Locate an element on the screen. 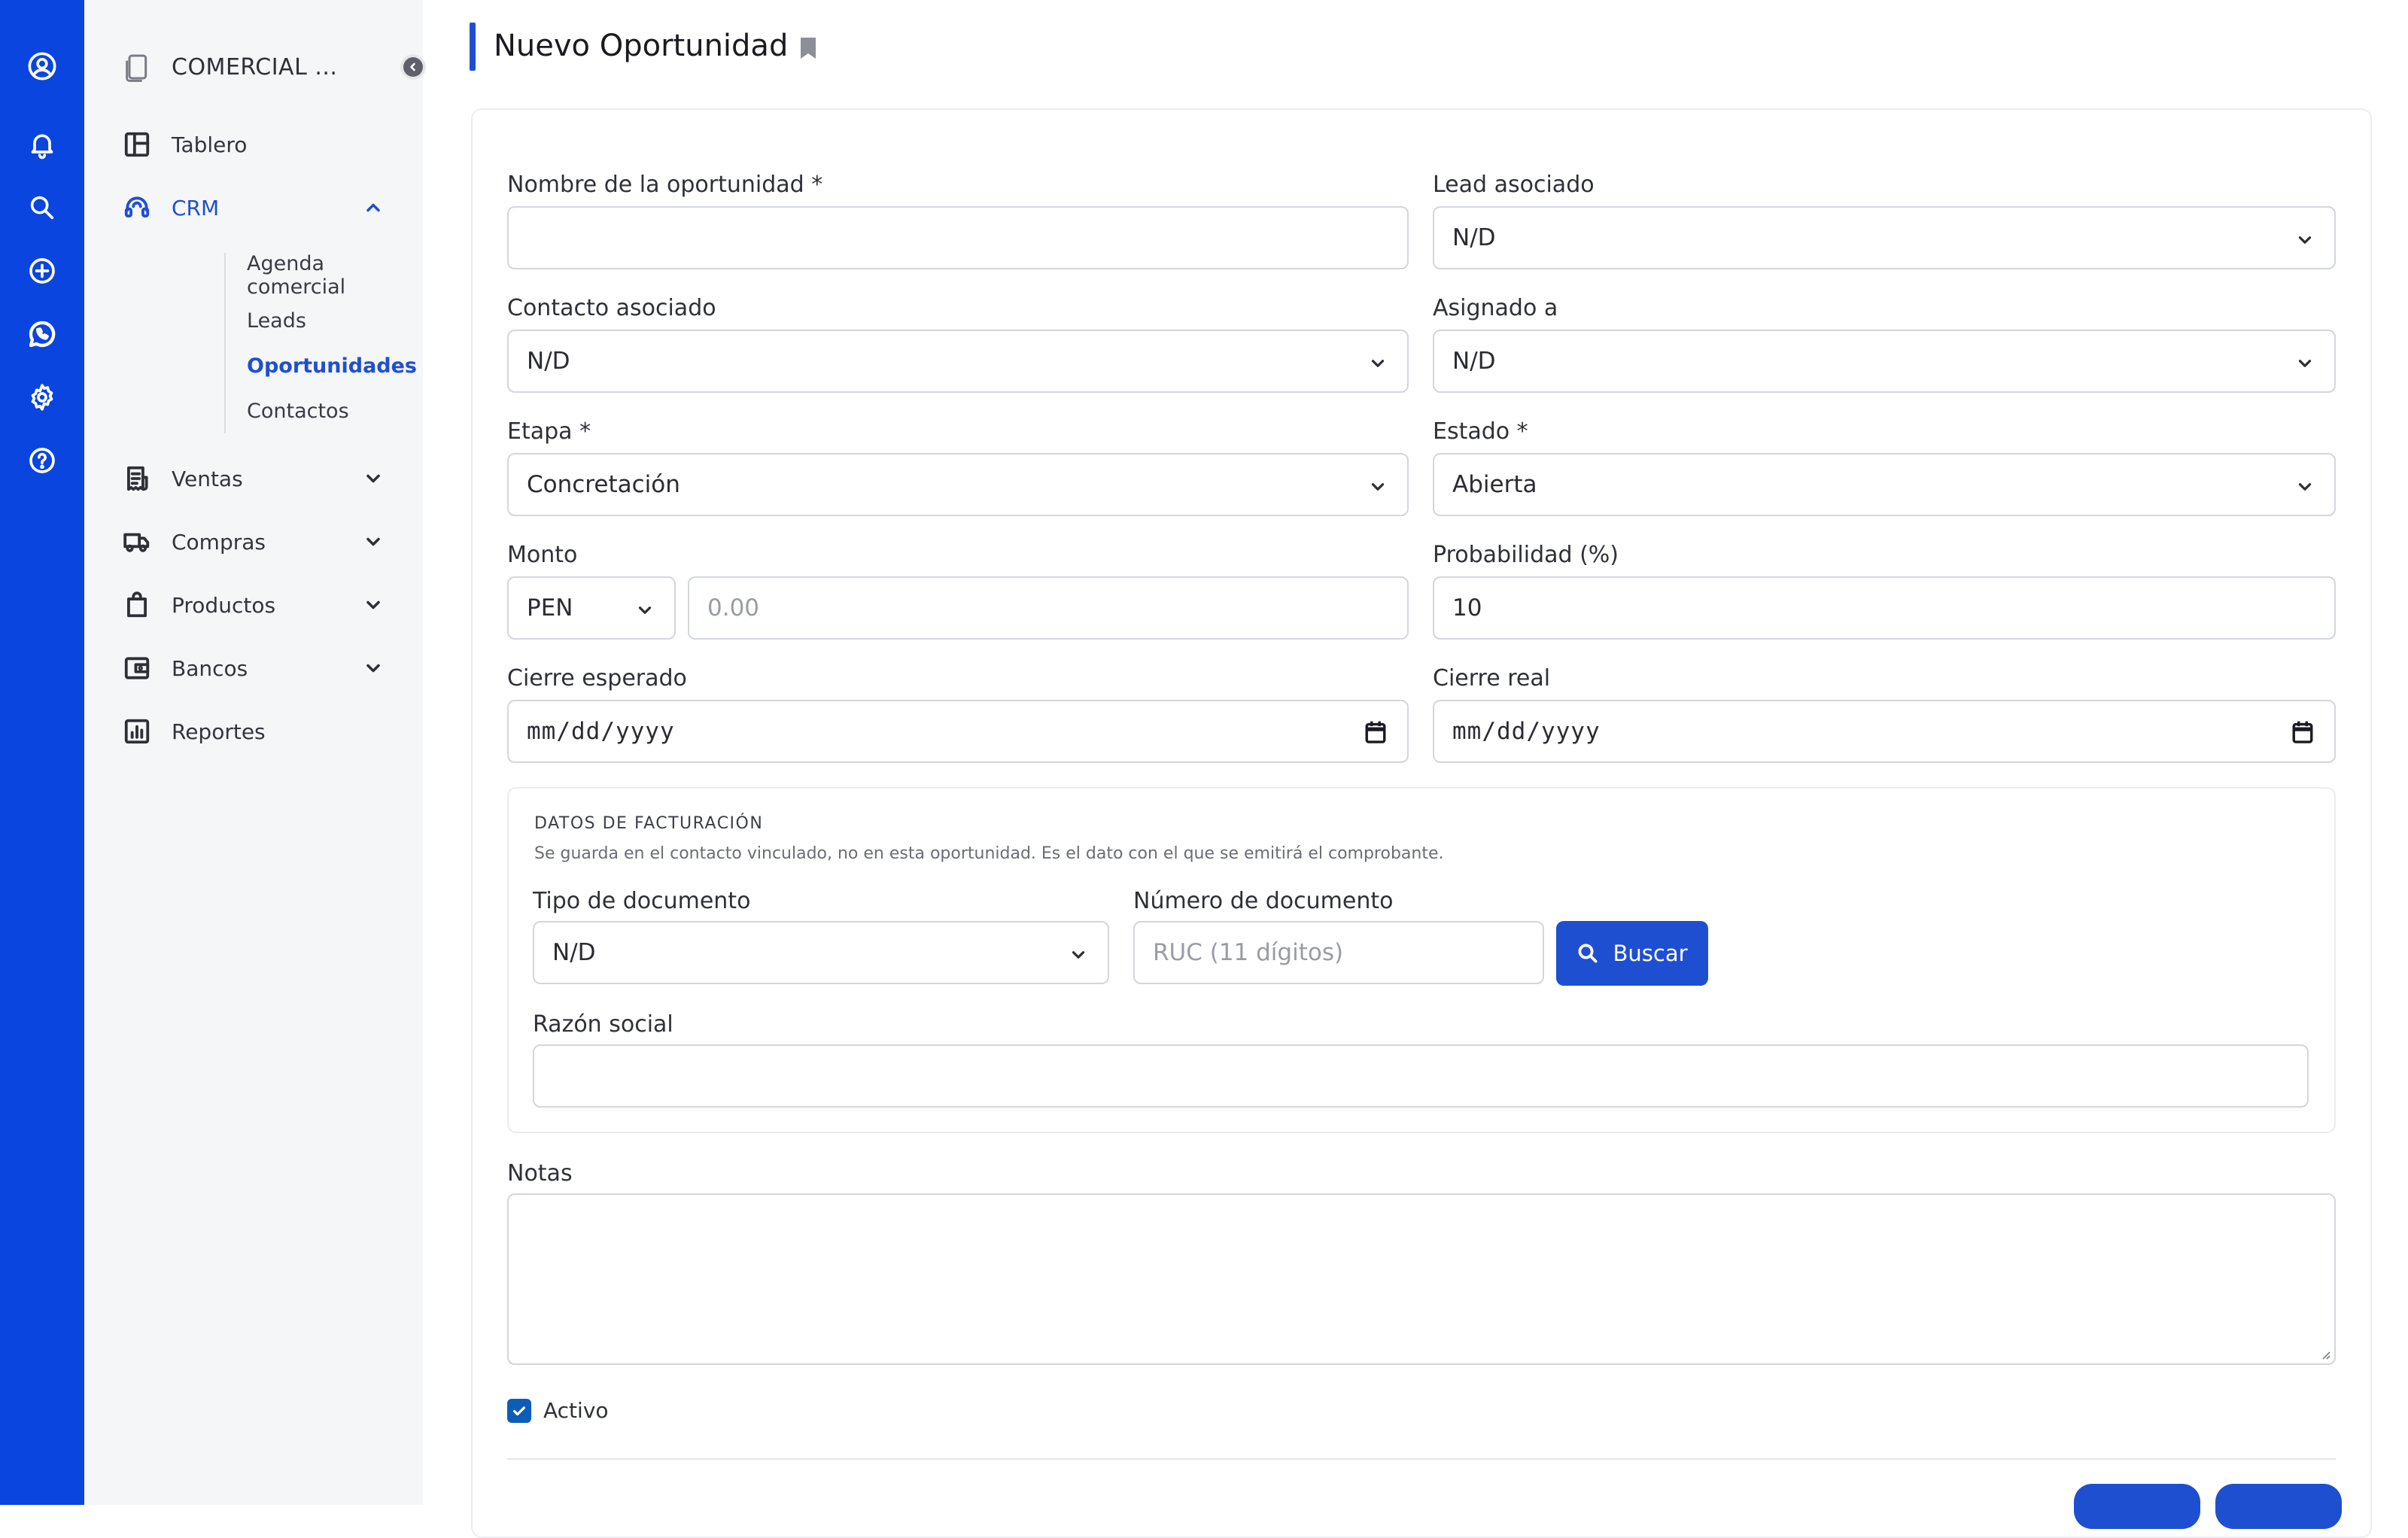 This screenshot has height=1538, width=2408. nav-label: Tablero is located at coordinates (210, 145).